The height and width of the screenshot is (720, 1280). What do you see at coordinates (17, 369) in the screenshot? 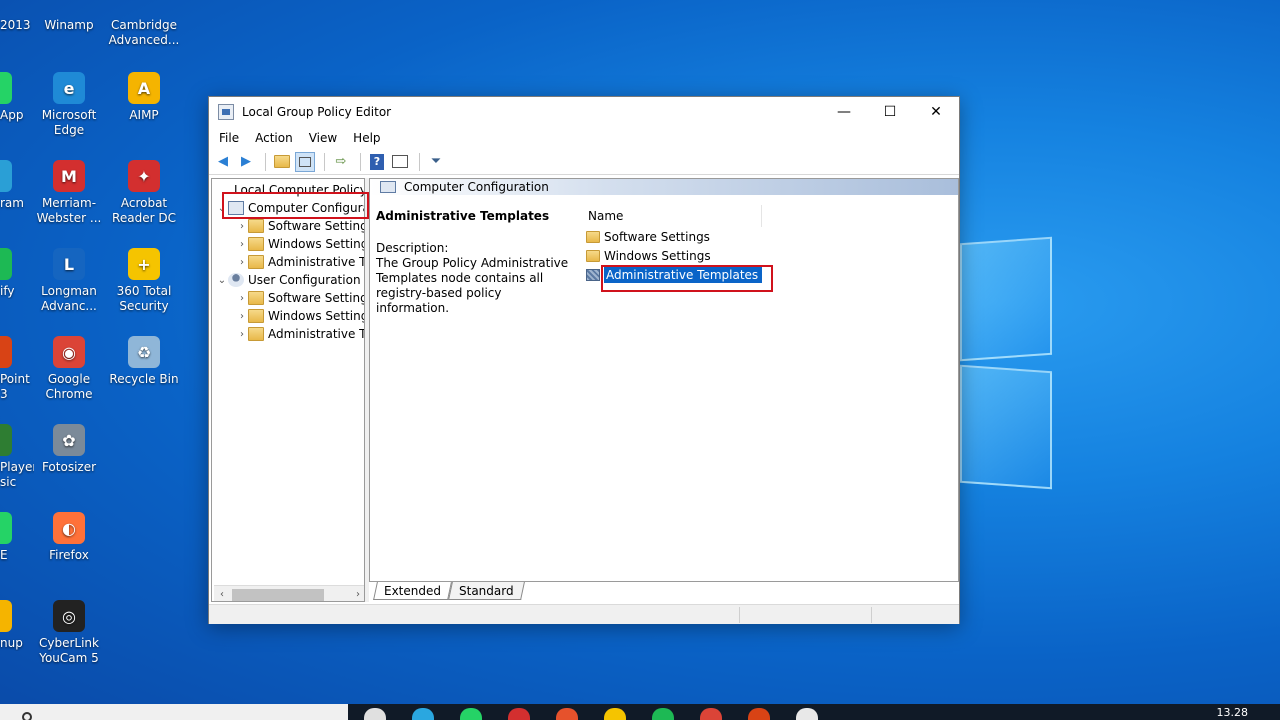
I see `desktop-icon-partial-point: Point 3` at bounding box center [17, 369].